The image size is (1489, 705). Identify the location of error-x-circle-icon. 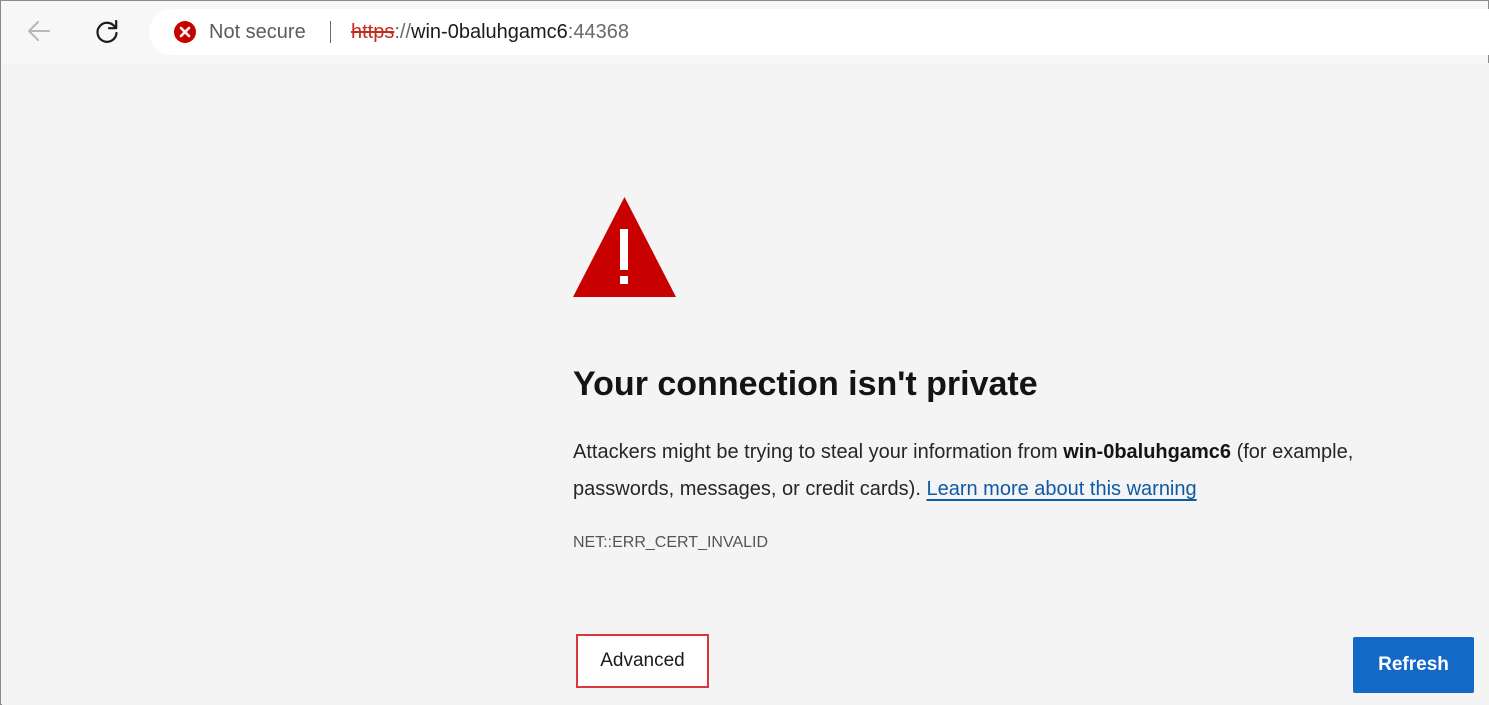
(185, 32).